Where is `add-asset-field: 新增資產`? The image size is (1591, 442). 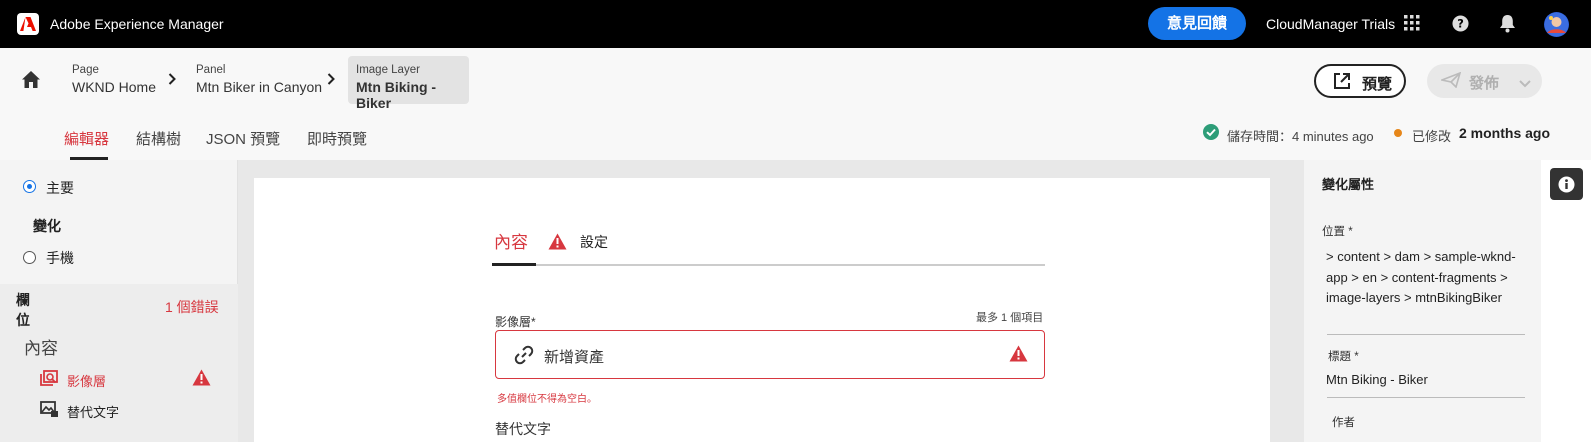 add-asset-field: 新增資產 is located at coordinates (770, 354).